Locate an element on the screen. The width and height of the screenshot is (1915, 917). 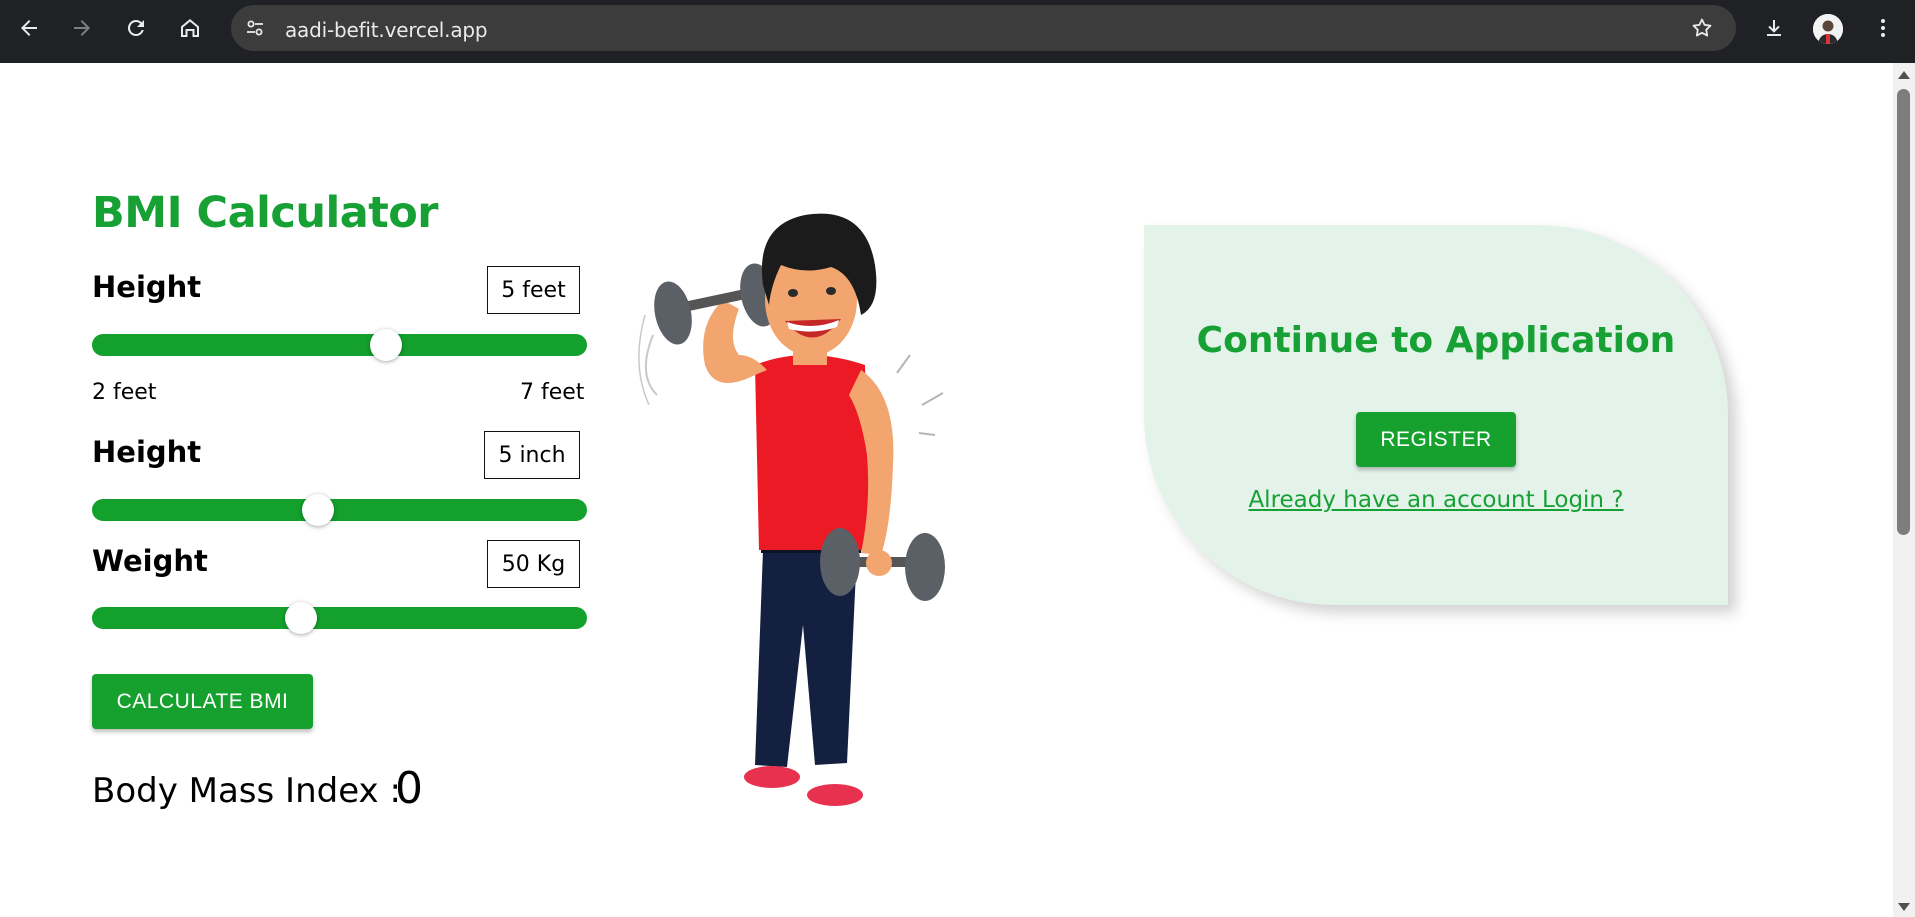
bmi-result-label: Body Mass Index : is located at coordinates (246, 791).